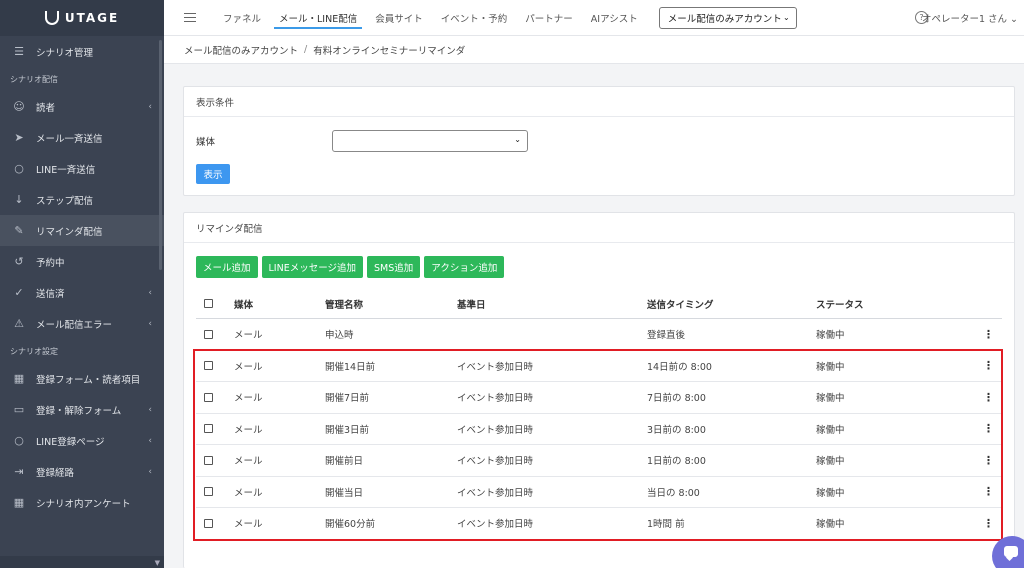 The height and width of the screenshot is (568, 1024). What do you see at coordinates (34, 79) in the screenshot?
I see `sidebar-section-heading: シナリオ配信` at bounding box center [34, 79].